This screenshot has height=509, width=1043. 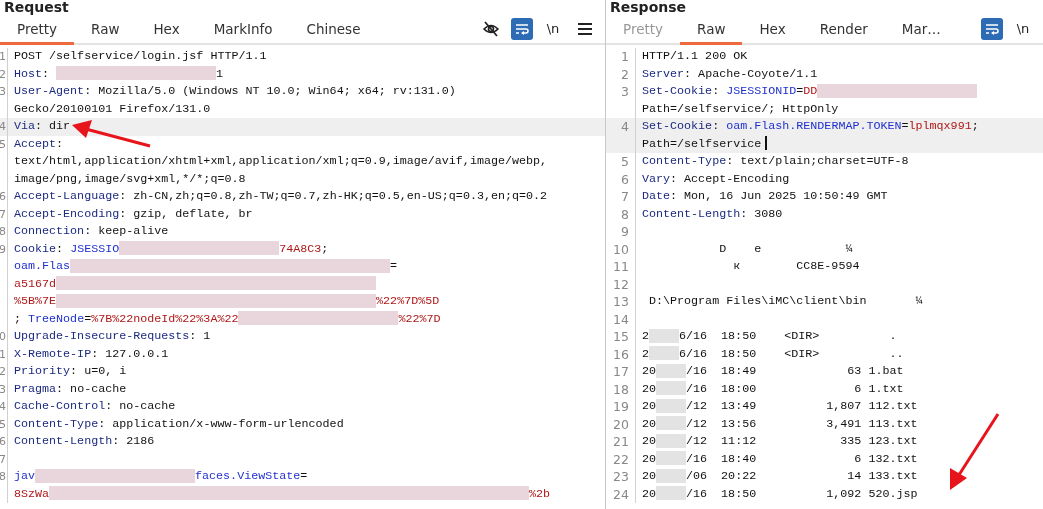 What do you see at coordinates (102, 336) in the screenshot?
I see `header-name: Upgrade-Insecure-Requests` at bounding box center [102, 336].